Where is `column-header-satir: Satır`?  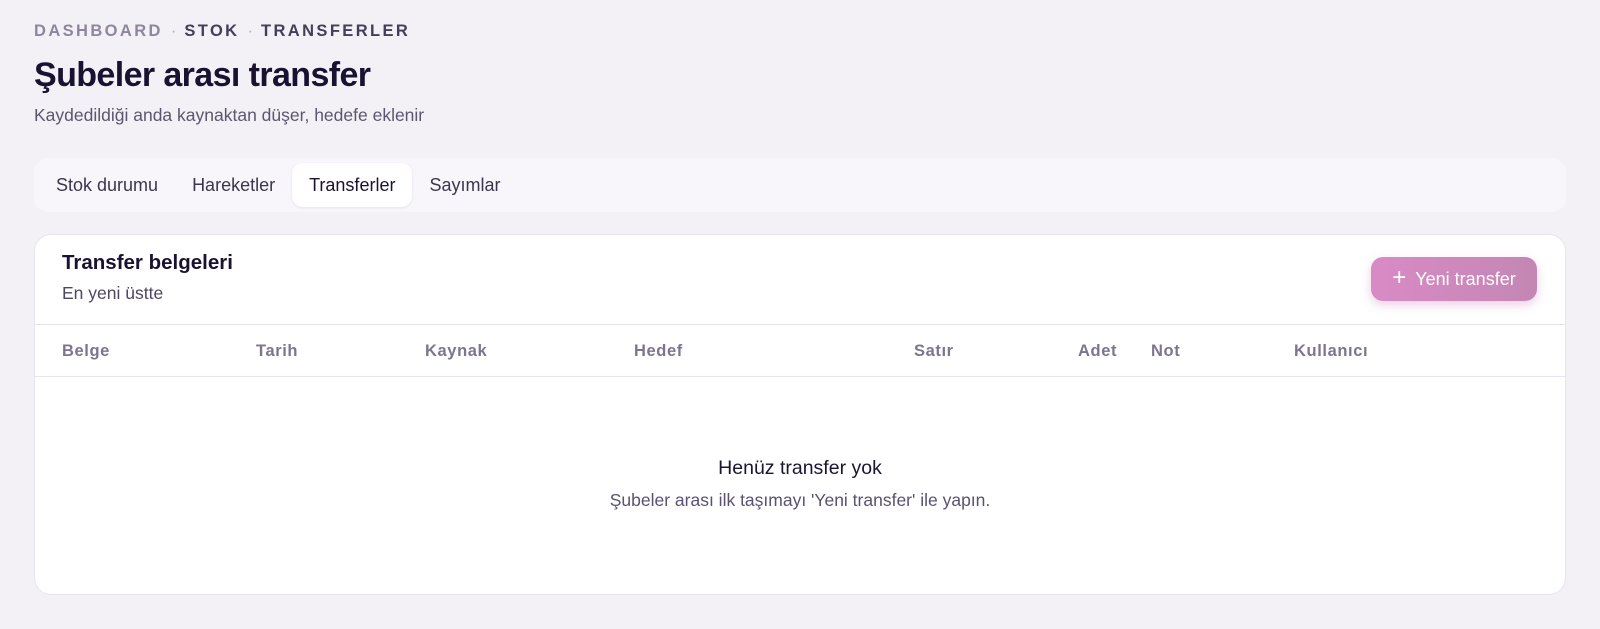
column-header-satir: Satır is located at coordinates (934, 351).